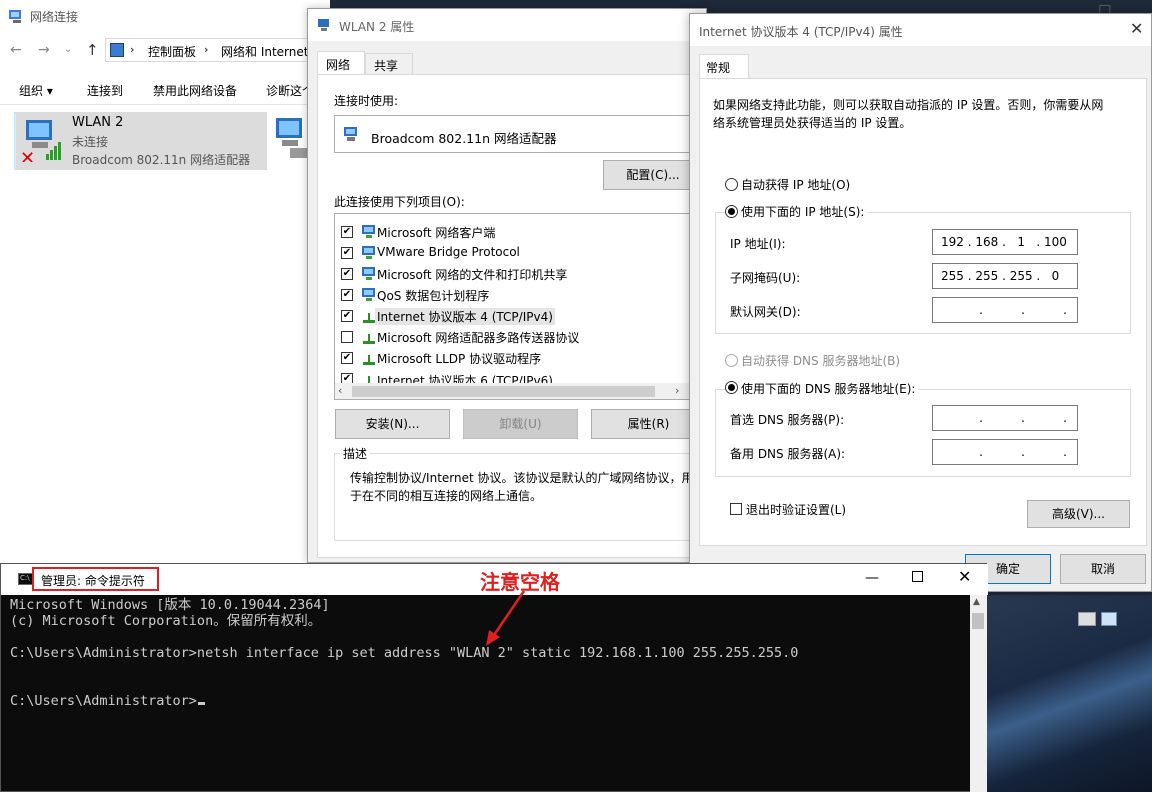  I want to click on alternate-dns-field: . . ., so click(1005, 452).